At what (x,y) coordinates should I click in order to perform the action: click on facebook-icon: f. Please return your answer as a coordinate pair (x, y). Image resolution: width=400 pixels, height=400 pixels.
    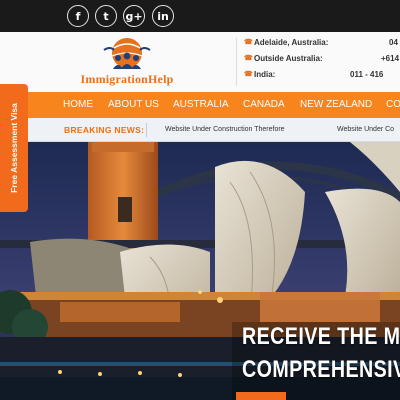
    Looking at the image, I should click on (78, 16).